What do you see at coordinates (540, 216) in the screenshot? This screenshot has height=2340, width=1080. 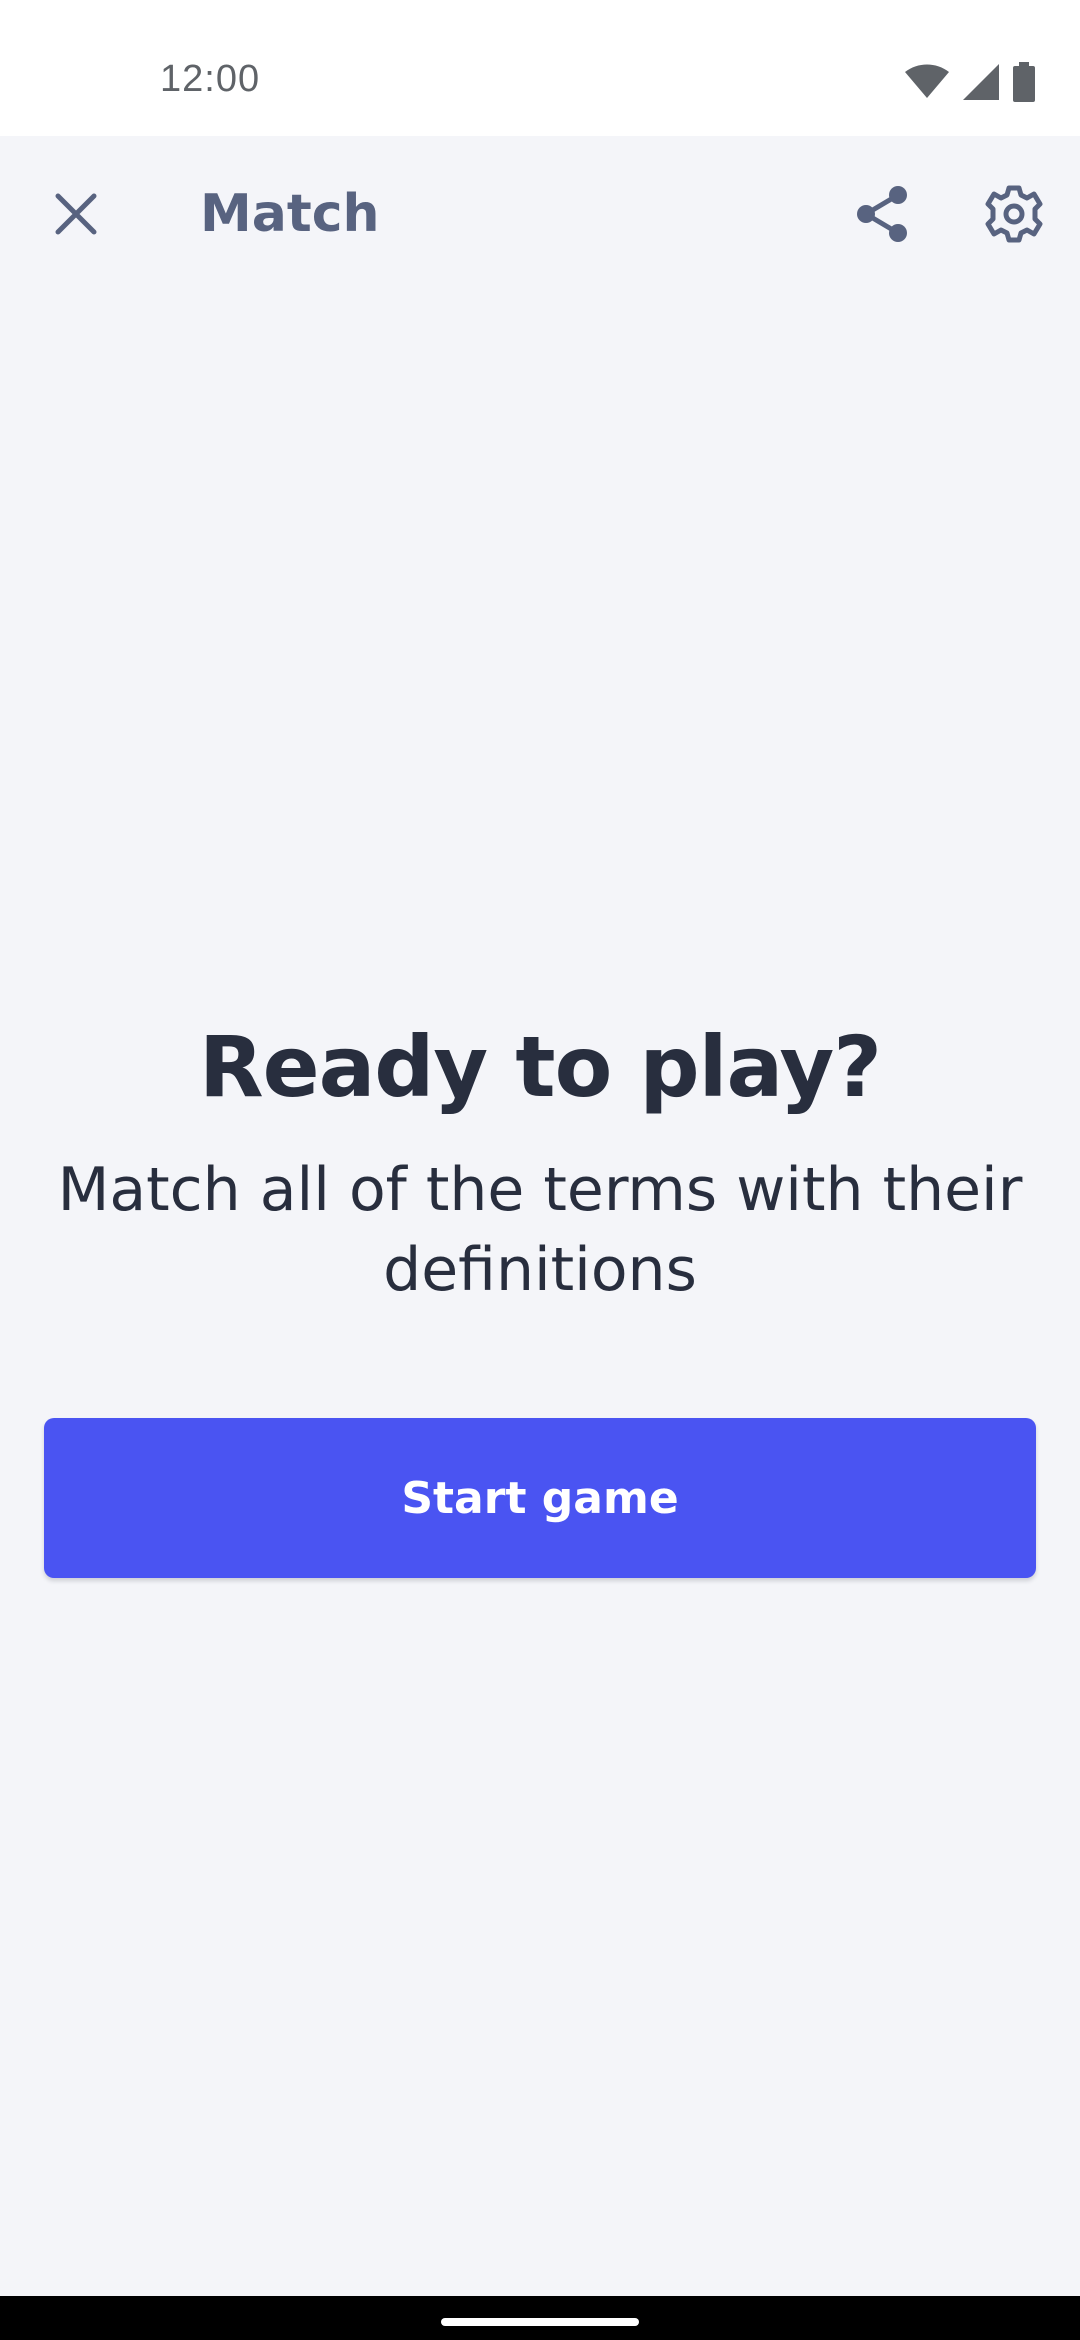 I see `app-bar: Match` at bounding box center [540, 216].